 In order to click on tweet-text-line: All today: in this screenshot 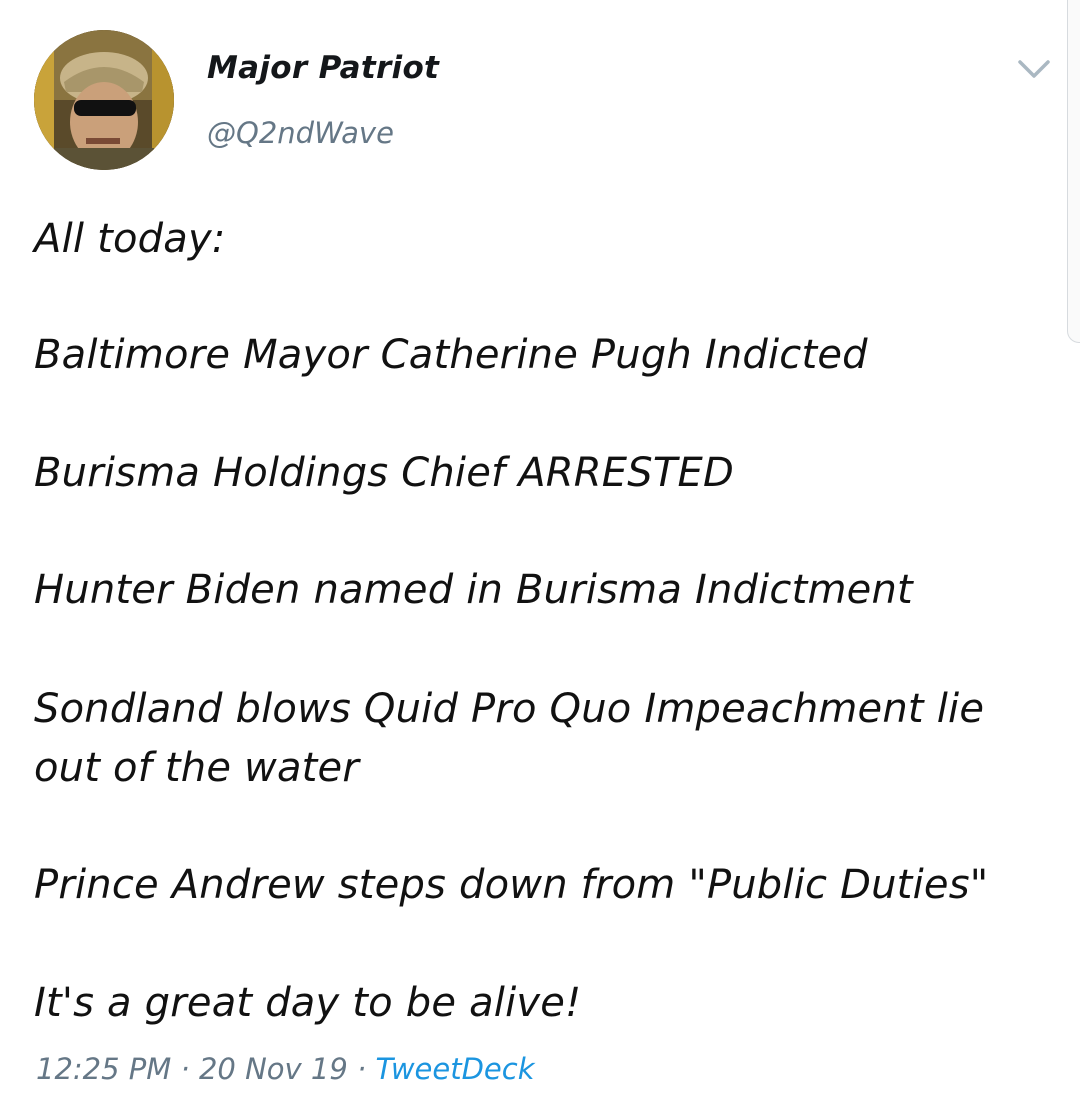, I will do `click(130, 239)`.